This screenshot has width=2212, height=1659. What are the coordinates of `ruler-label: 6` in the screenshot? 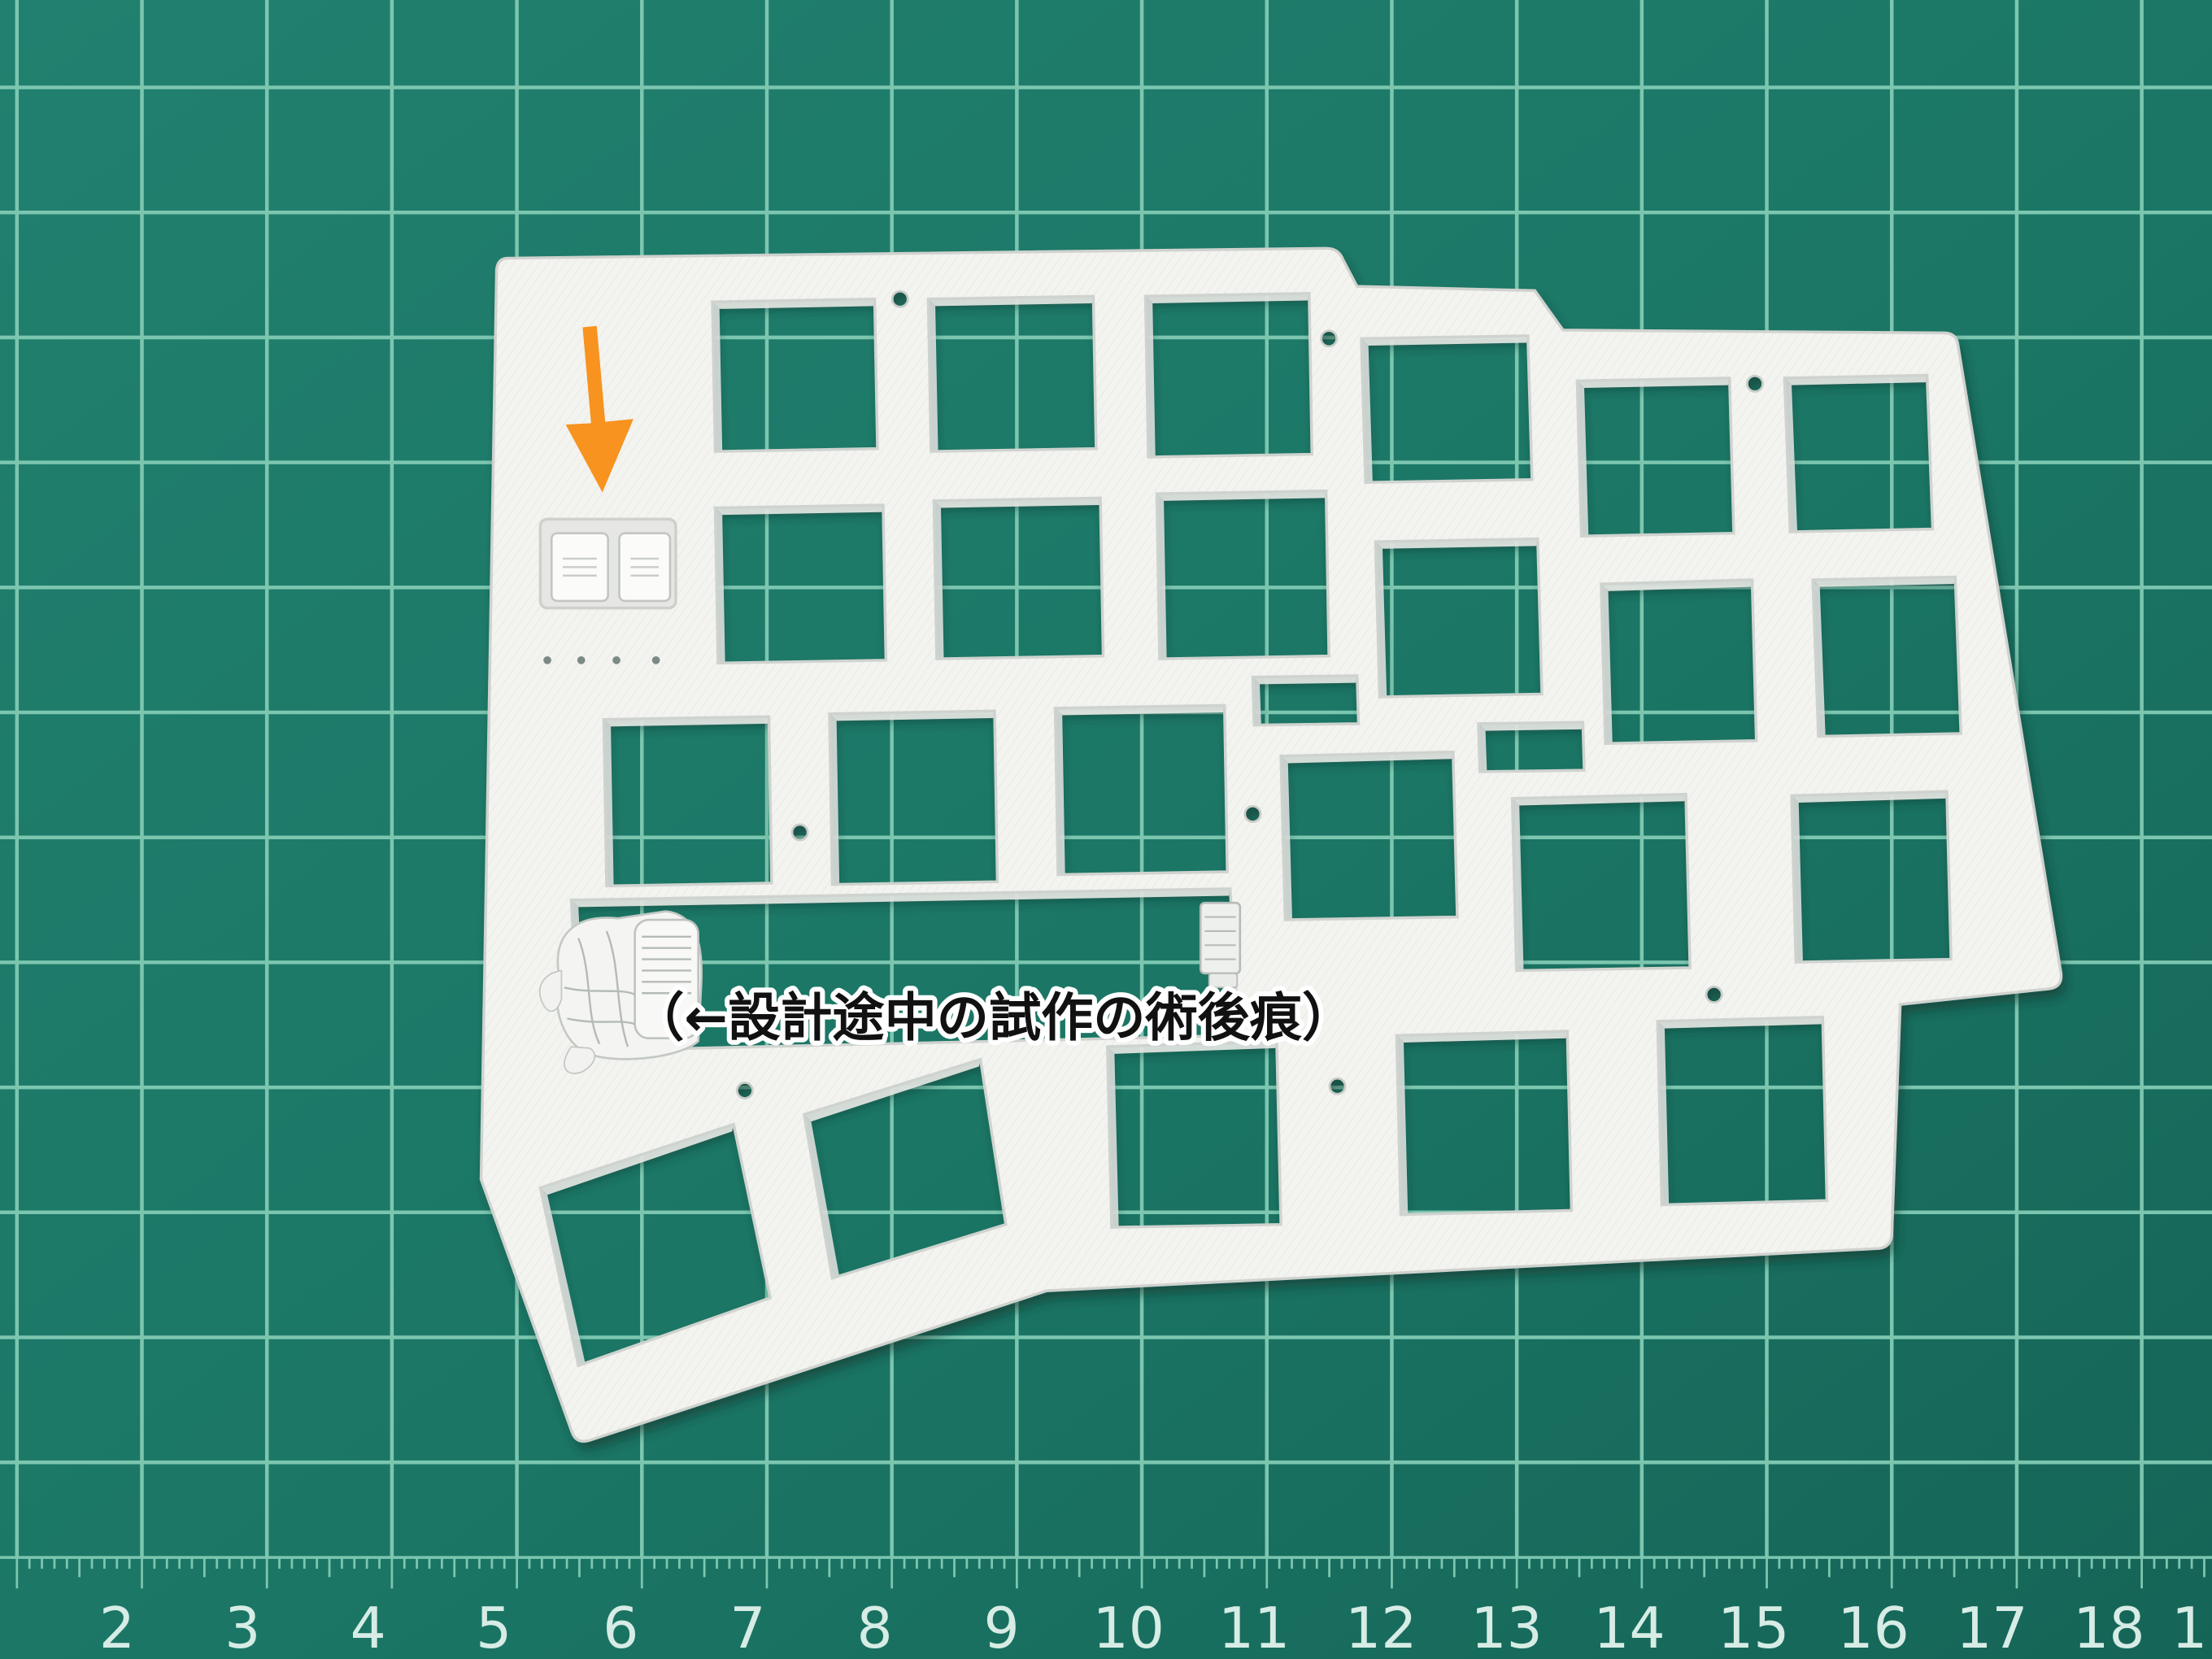 It's located at (620, 1627).